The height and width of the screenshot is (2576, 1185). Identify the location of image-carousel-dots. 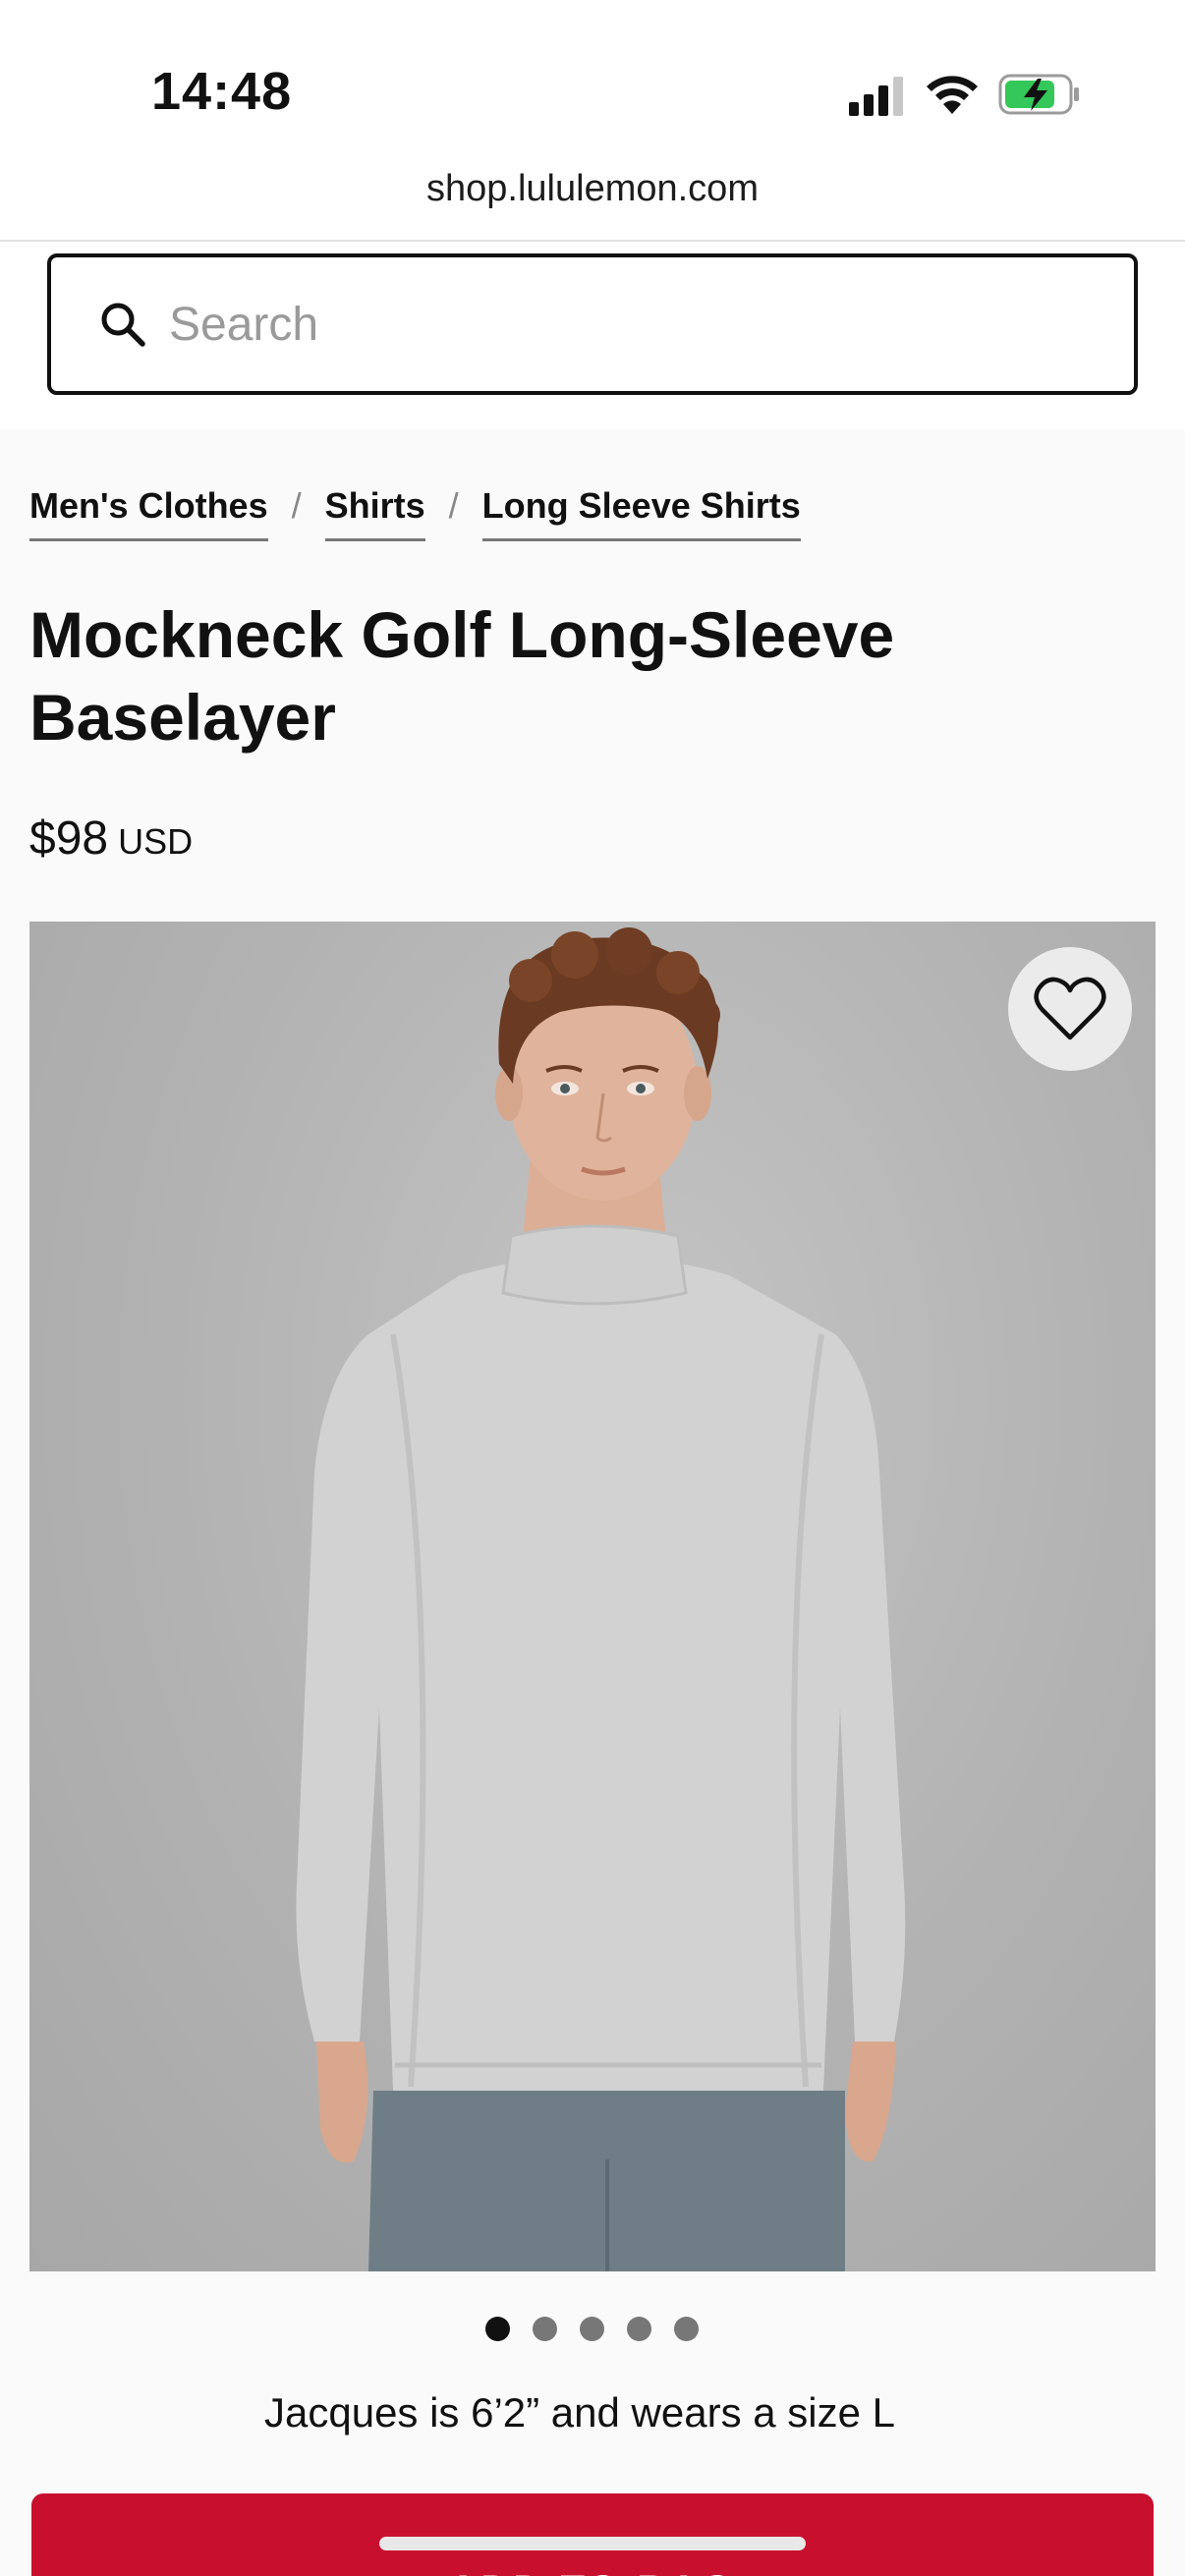
(592, 2329).